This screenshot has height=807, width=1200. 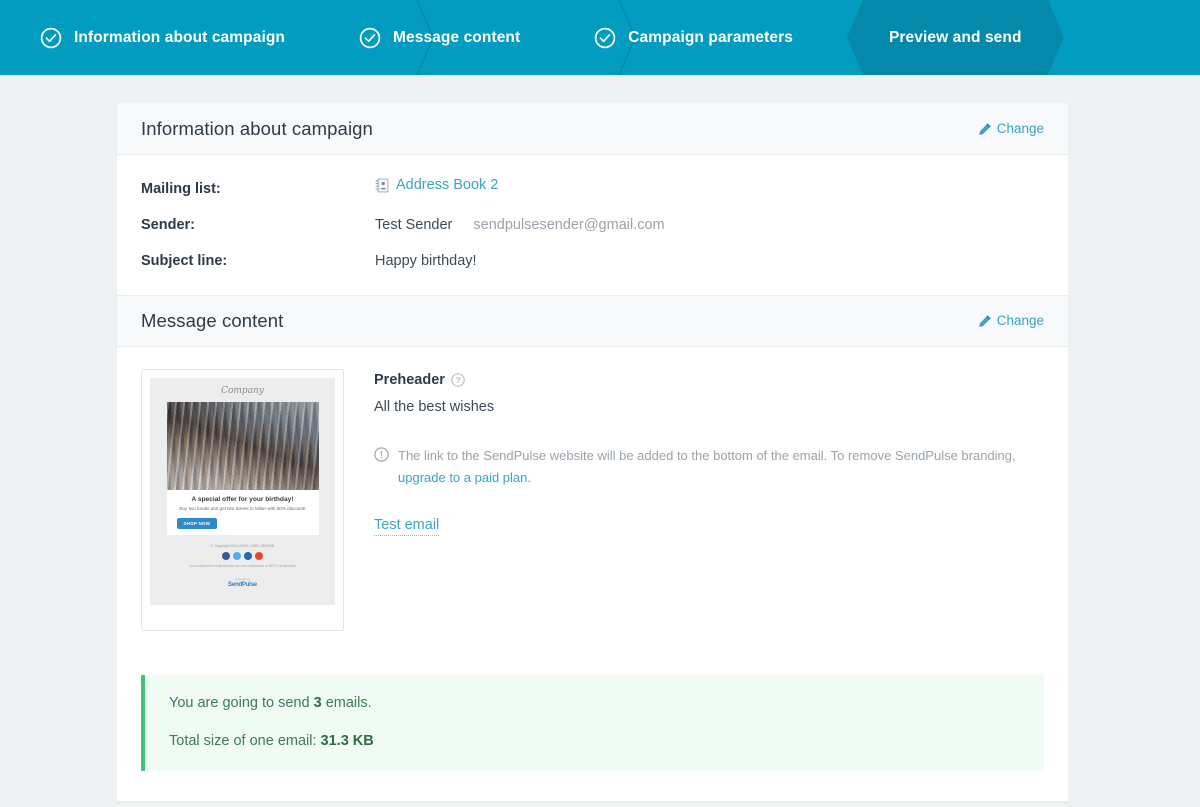 I want to click on step-shape-right, so click(x=1059, y=37).